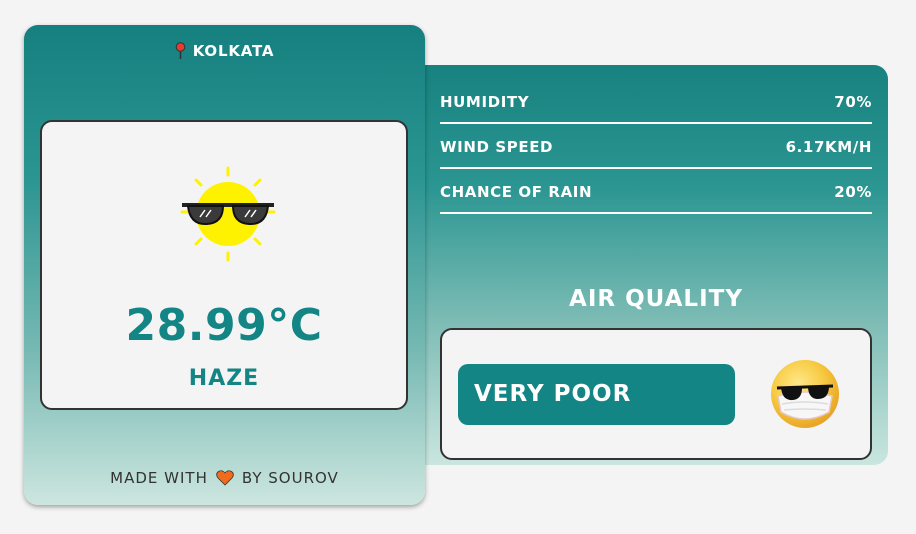 This screenshot has height=534, width=916. What do you see at coordinates (224, 325) in the screenshot?
I see `temperature: 28.99°C` at bounding box center [224, 325].